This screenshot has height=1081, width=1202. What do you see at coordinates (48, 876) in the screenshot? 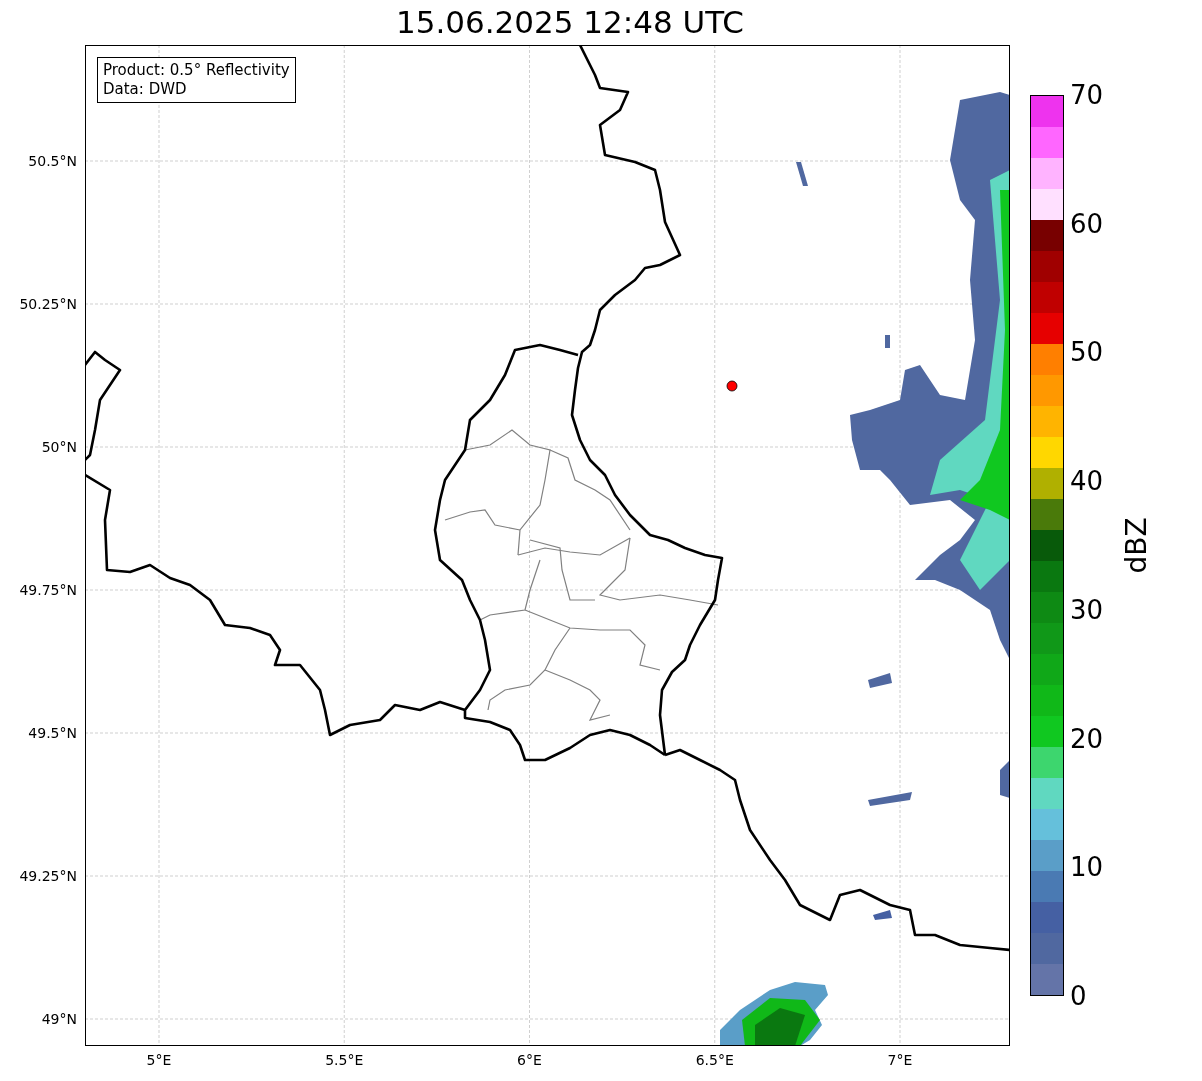
I see `y-tick-label: 49.25°N` at bounding box center [48, 876].